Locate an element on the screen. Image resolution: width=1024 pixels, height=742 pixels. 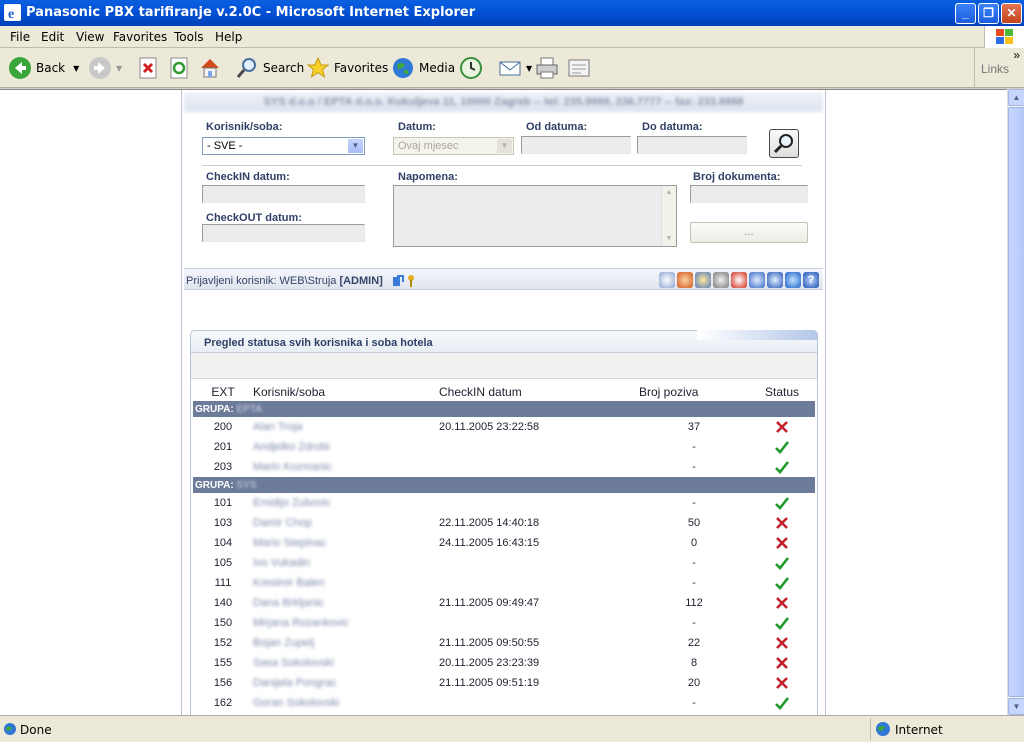
menu-edit: Edit is located at coordinates (52, 37).